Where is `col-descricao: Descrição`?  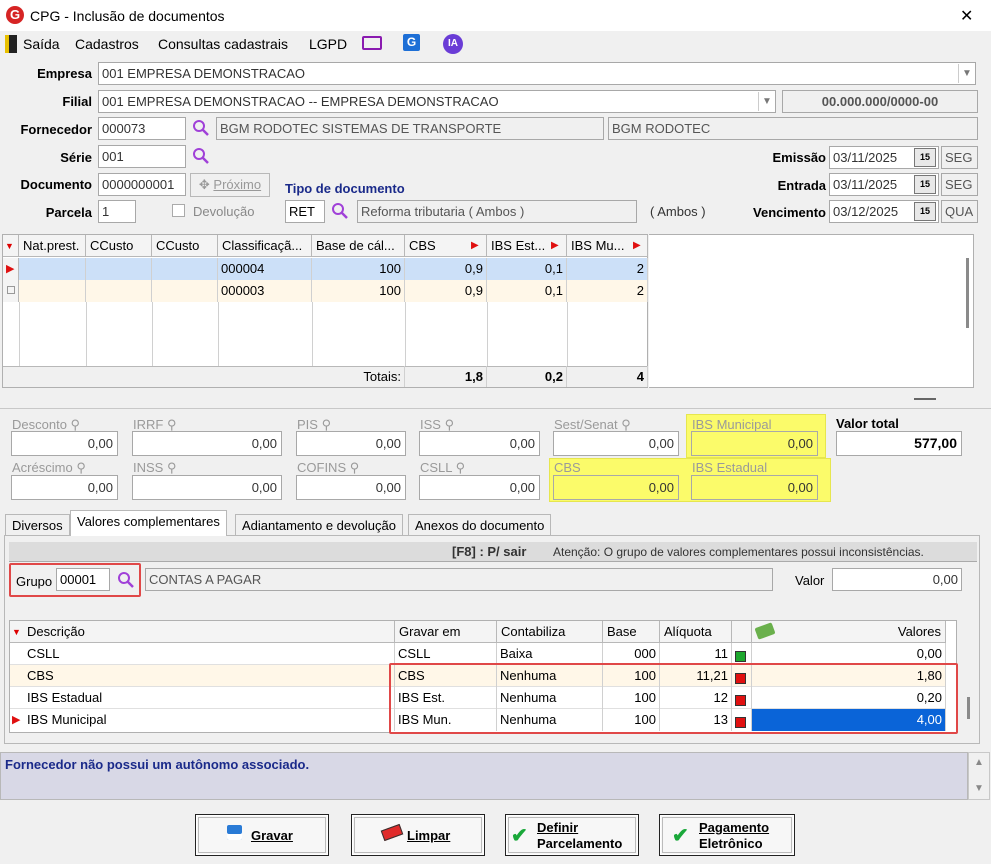 col-descricao: Descrição is located at coordinates (209, 632).